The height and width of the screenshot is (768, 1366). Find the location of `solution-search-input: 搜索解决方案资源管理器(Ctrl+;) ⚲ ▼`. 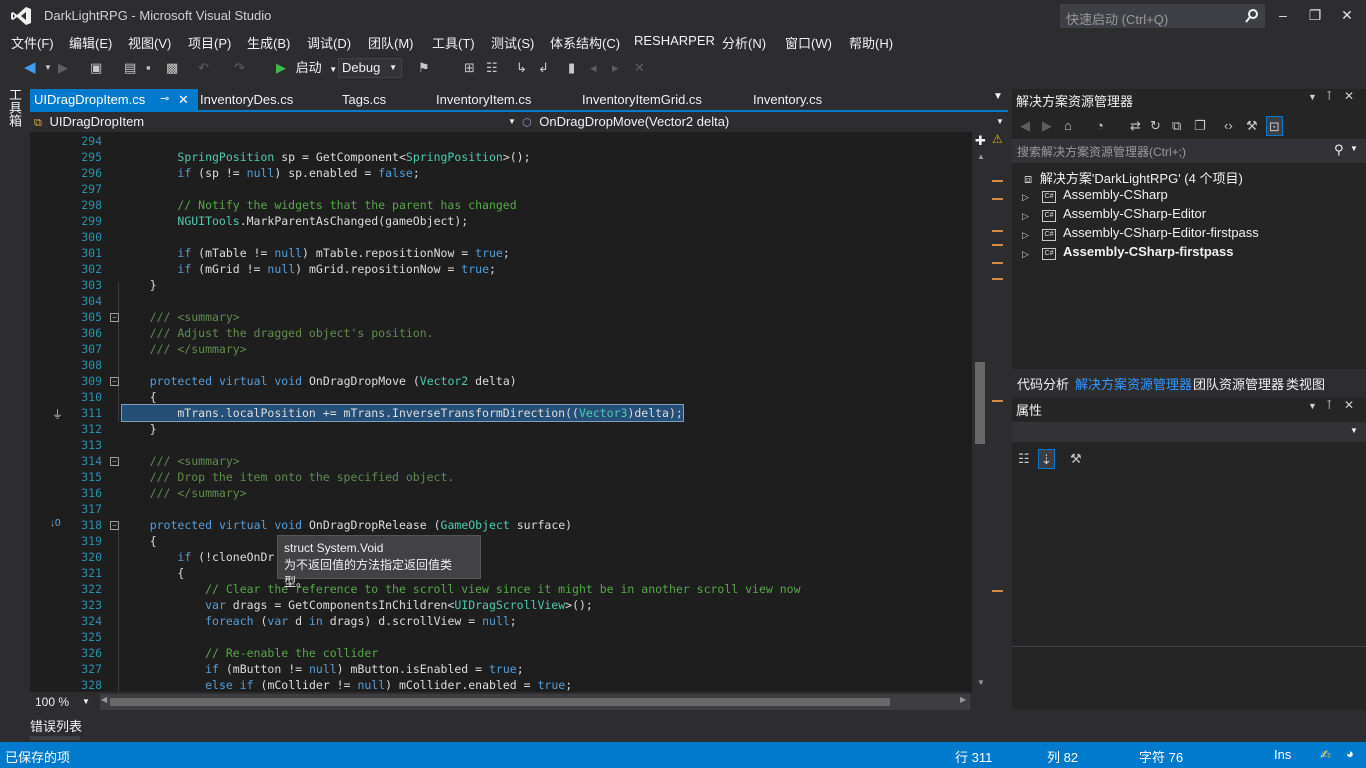

solution-search-input: 搜索解决方案资源管理器(Ctrl+;) ⚲ ▼ is located at coordinates (1189, 151).